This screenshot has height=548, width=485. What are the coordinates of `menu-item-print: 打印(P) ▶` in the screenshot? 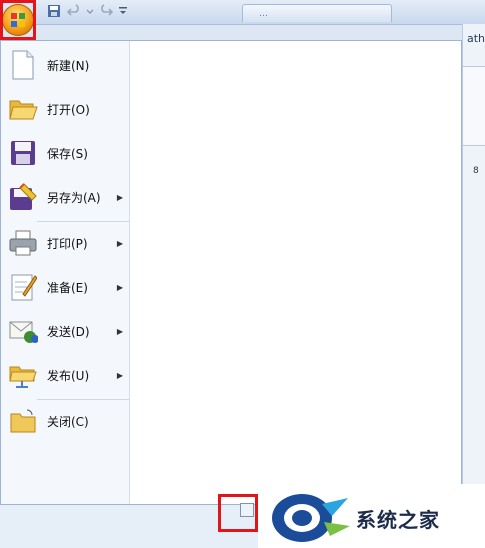 It's located at (67, 243).